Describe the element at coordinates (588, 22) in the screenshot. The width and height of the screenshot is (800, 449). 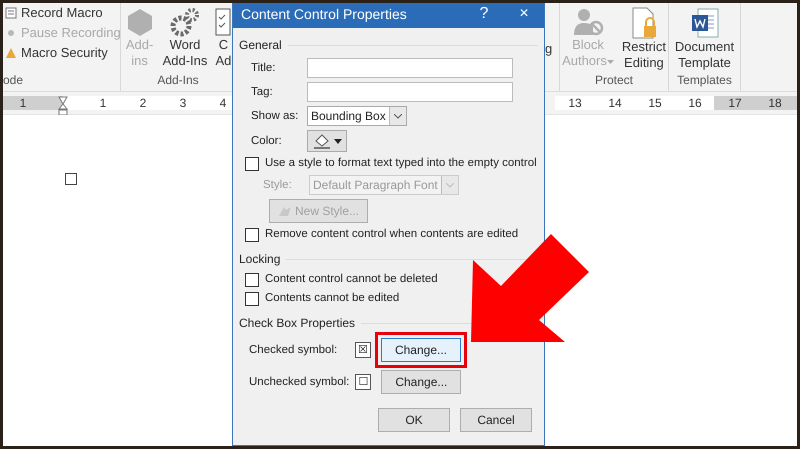
I see `person-block-icon` at that location.